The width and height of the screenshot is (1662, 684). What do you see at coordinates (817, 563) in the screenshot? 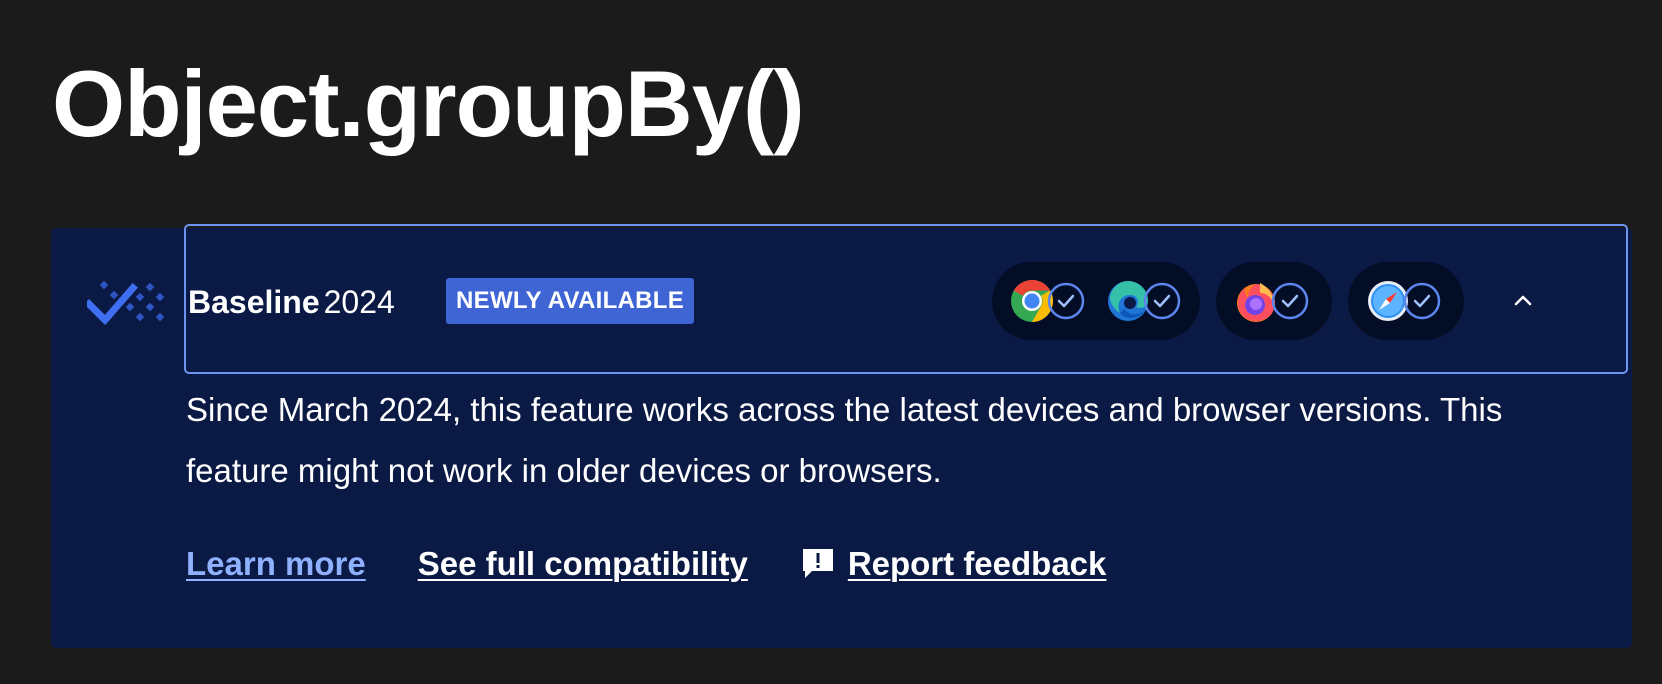
I see `feedback-icon` at bounding box center [817, 563].